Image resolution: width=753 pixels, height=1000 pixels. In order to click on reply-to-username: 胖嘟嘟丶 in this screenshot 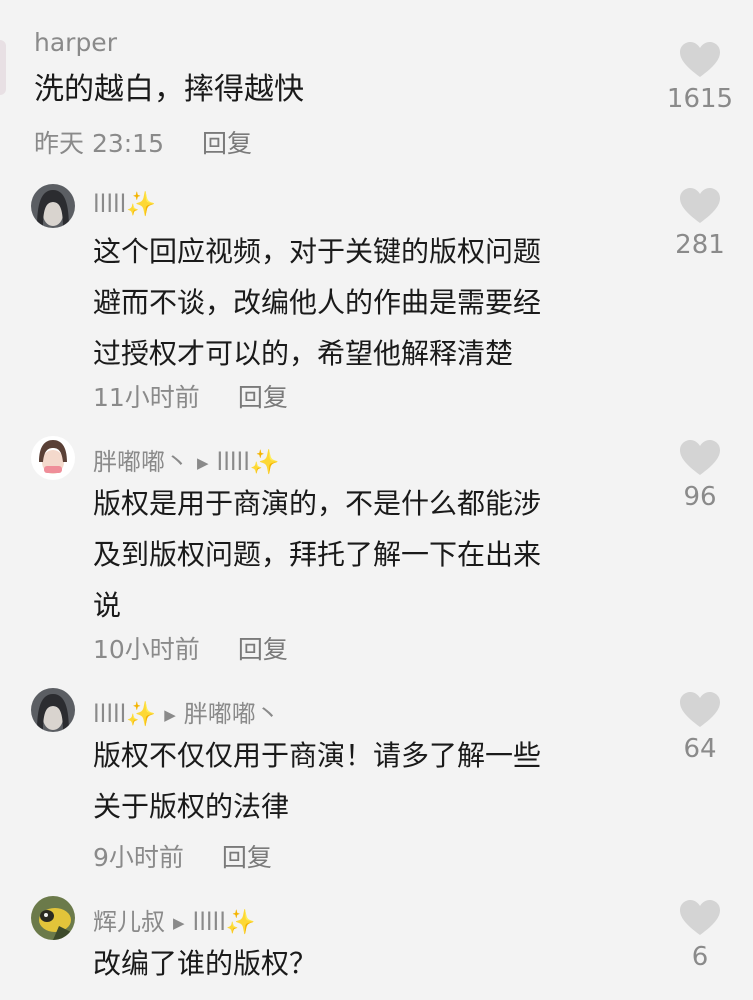, I will do `click(232, 714)`.